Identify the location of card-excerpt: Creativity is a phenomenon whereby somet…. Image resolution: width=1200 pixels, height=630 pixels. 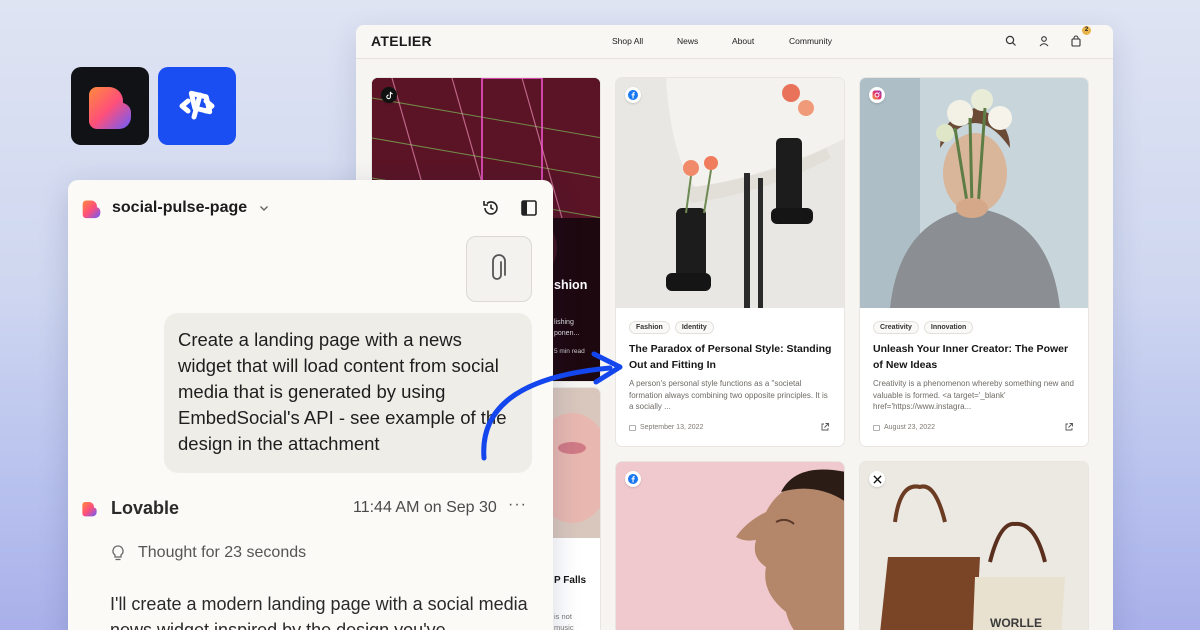
(974, 395).